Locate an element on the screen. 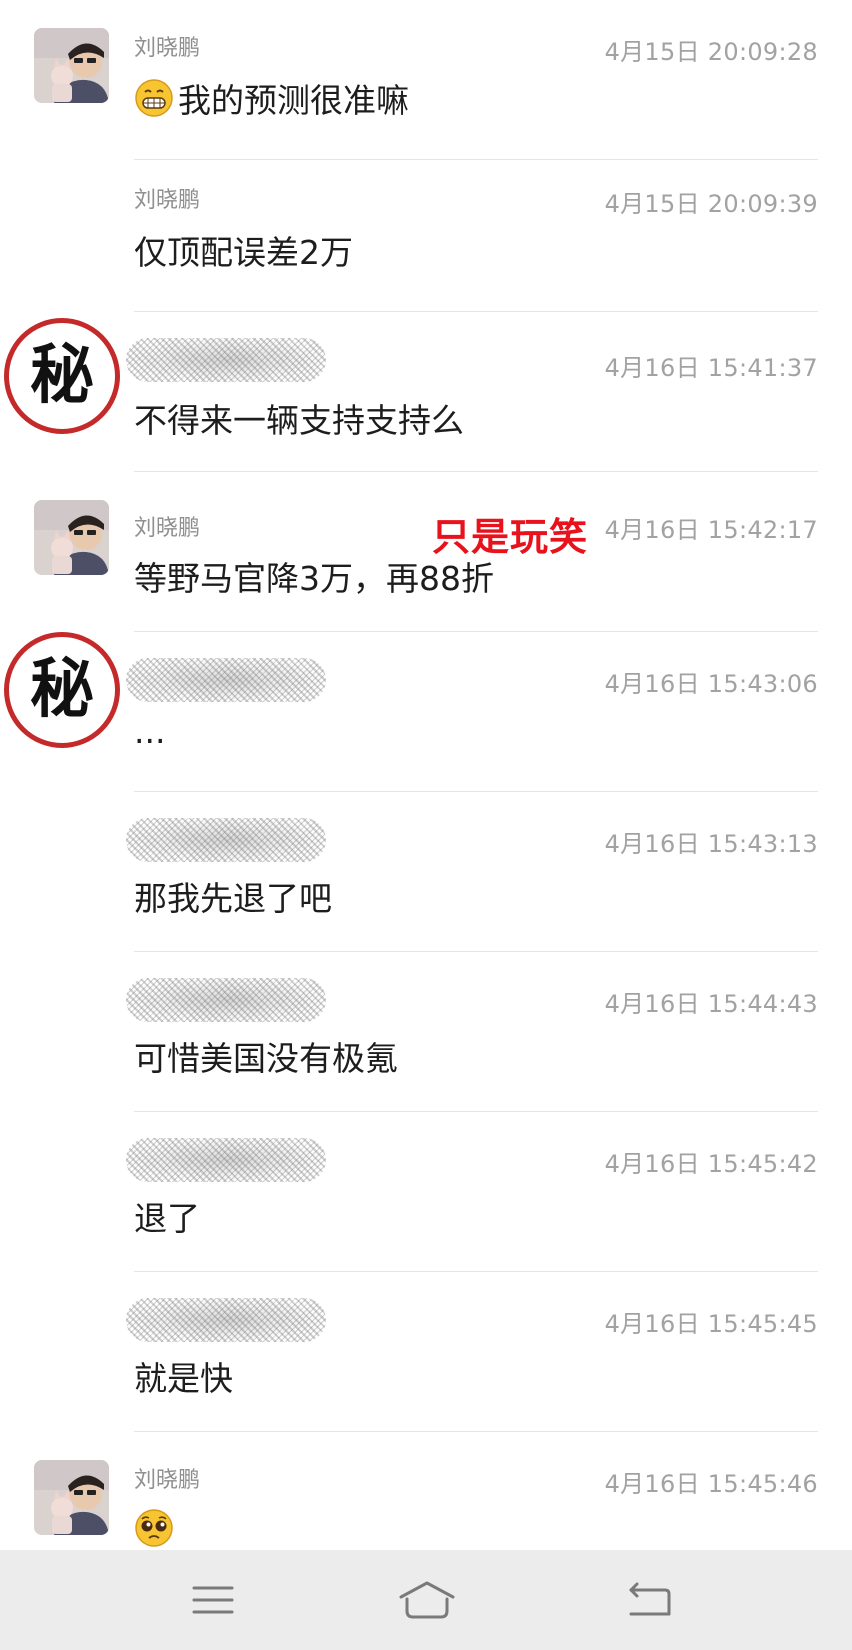  back-icon is located at coordinates (650, 1599).